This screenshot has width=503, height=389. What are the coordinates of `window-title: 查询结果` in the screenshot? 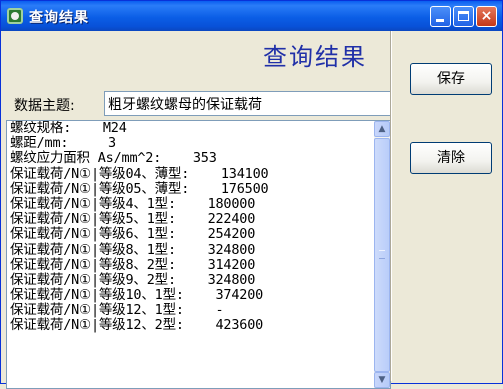 It's located at (59, 18).